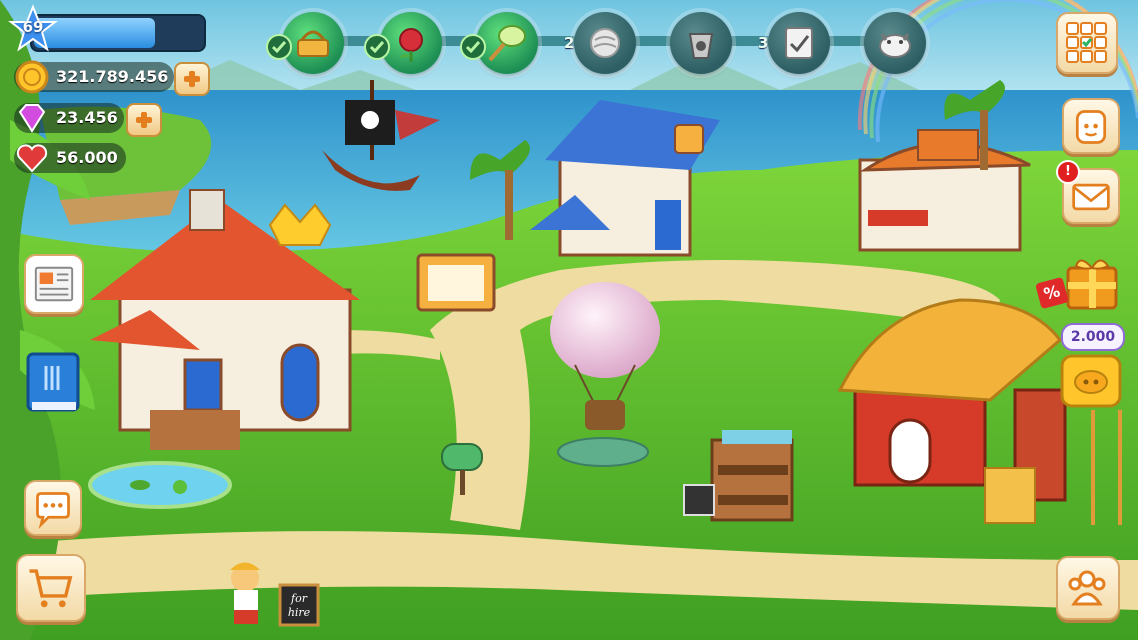  Describe the element at coordinates (411, 45) in the screenshot. I see `rose-icon` at that location.